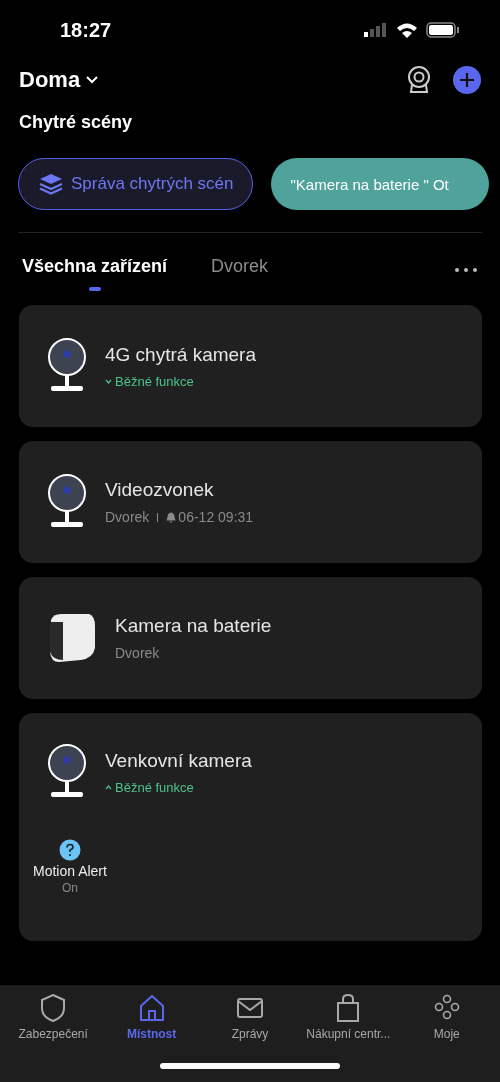 The height and width of the screenshot is (1082, 500). I want to click on home-selector: Doma, so click(59, 80).